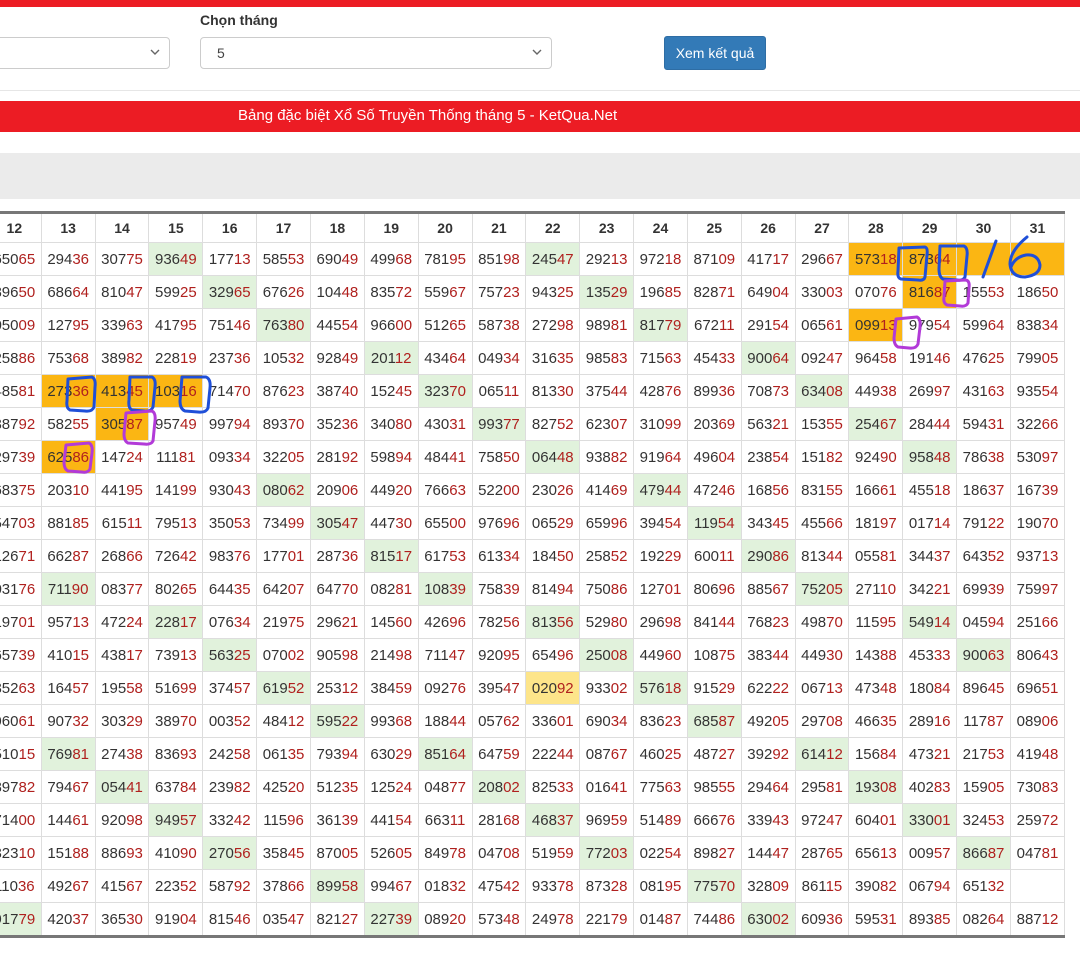 This screenshot has width=1080, height=965. What do you see at coordinates (383, 292) in the screenshot?
I see `result-number-head: 835` at bounding box center [383, 292].